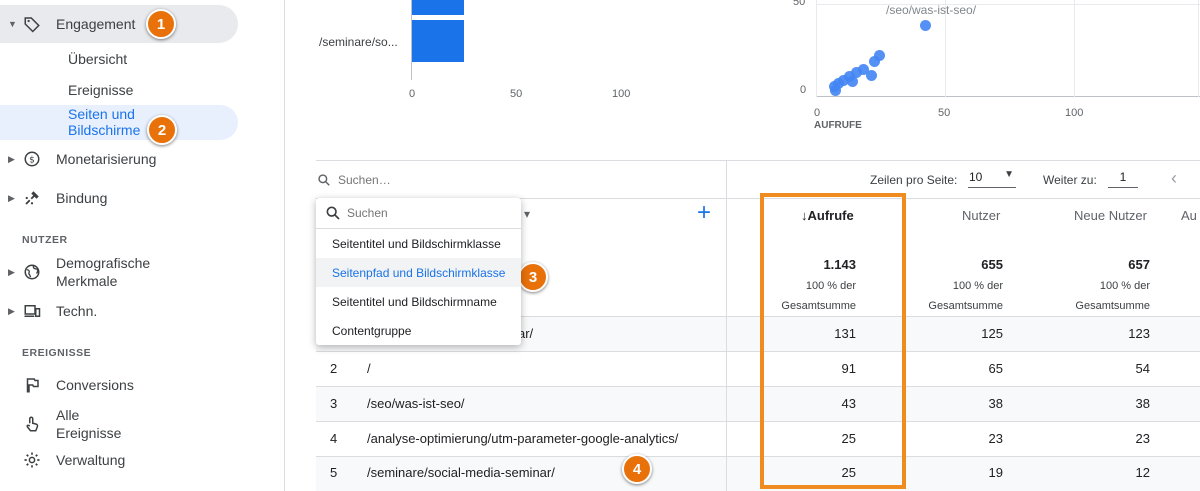 The height and width of the screenshot is (491, 1200). What do you see at coordinates (848, 368) in the screenshot?
I see `row-views: 91` at bounding box center [848, 368].